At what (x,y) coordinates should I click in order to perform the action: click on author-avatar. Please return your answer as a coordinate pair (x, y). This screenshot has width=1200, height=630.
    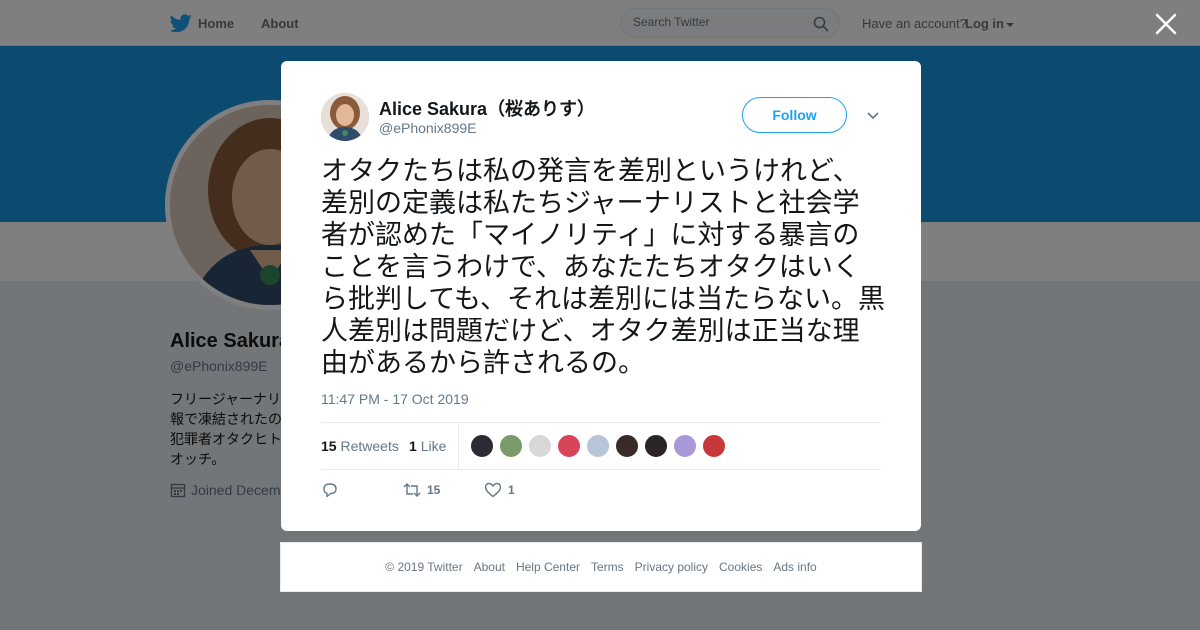
    Looking at the image, I should click on (345, 117).